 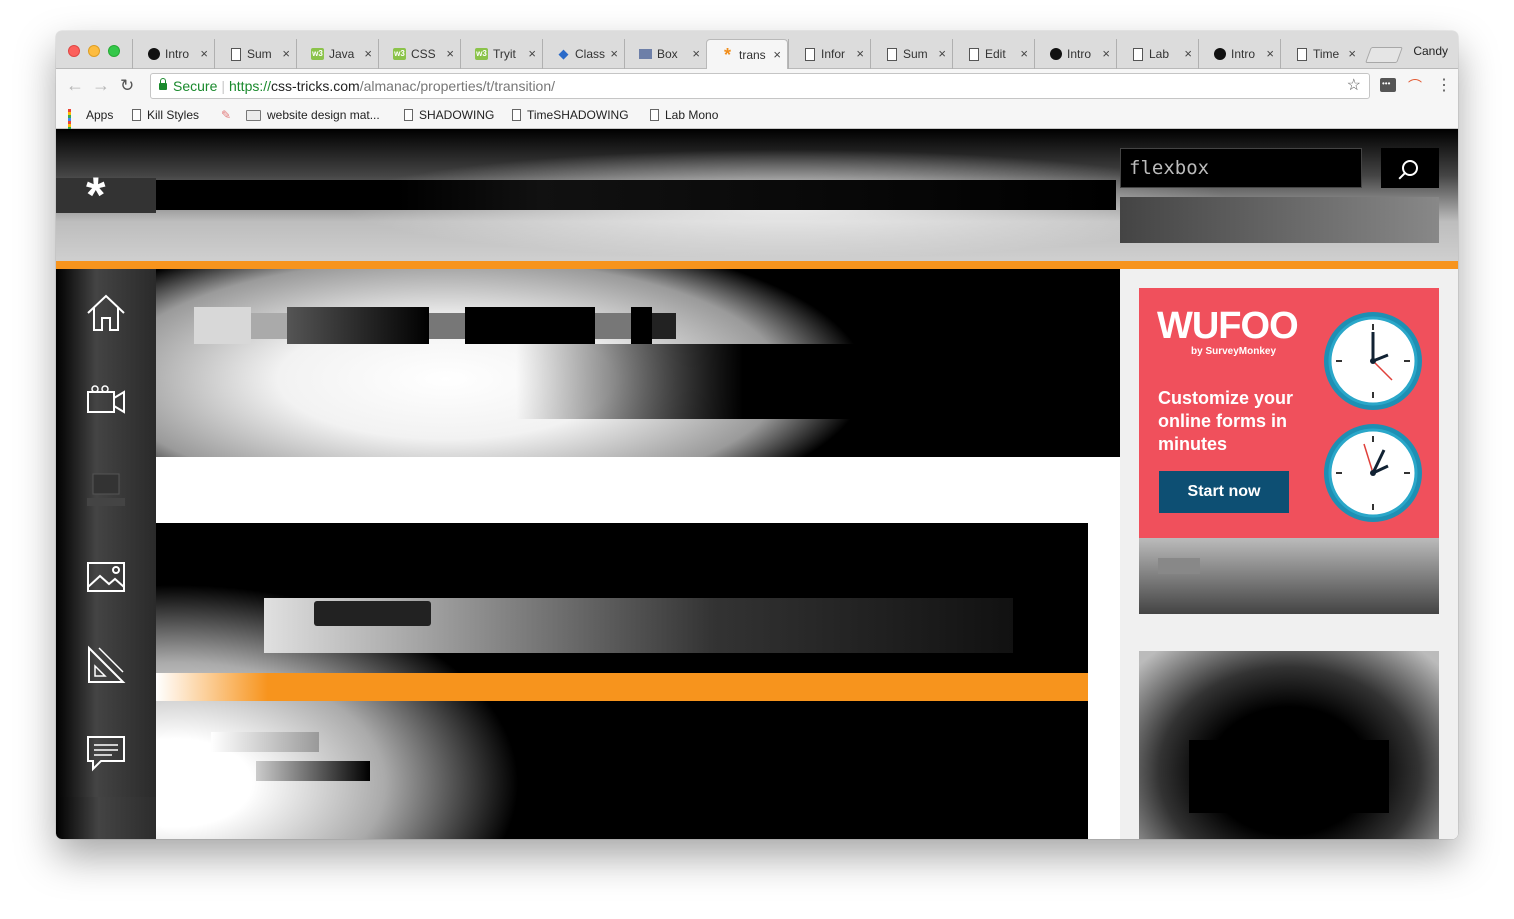 I want to click on browser-tab: Time ×, so click(x=1321, y=54).